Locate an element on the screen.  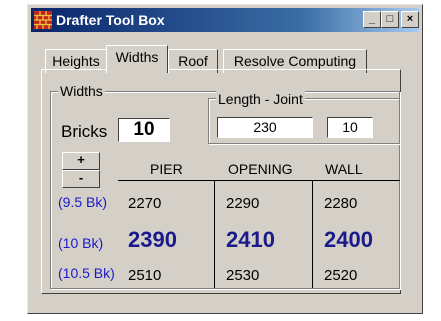
opening-value: 2410 is located at coordinates (250, 239).